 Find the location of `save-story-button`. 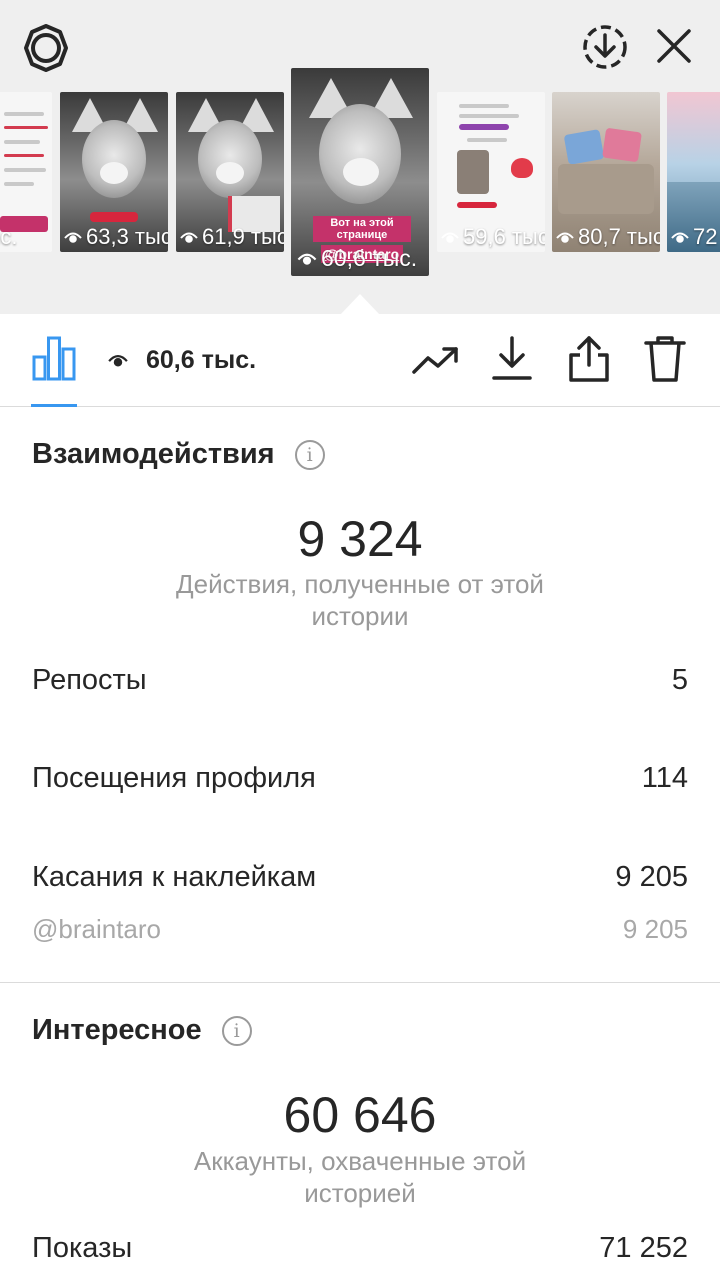

save-story-button is located at coordinates (605, 47).